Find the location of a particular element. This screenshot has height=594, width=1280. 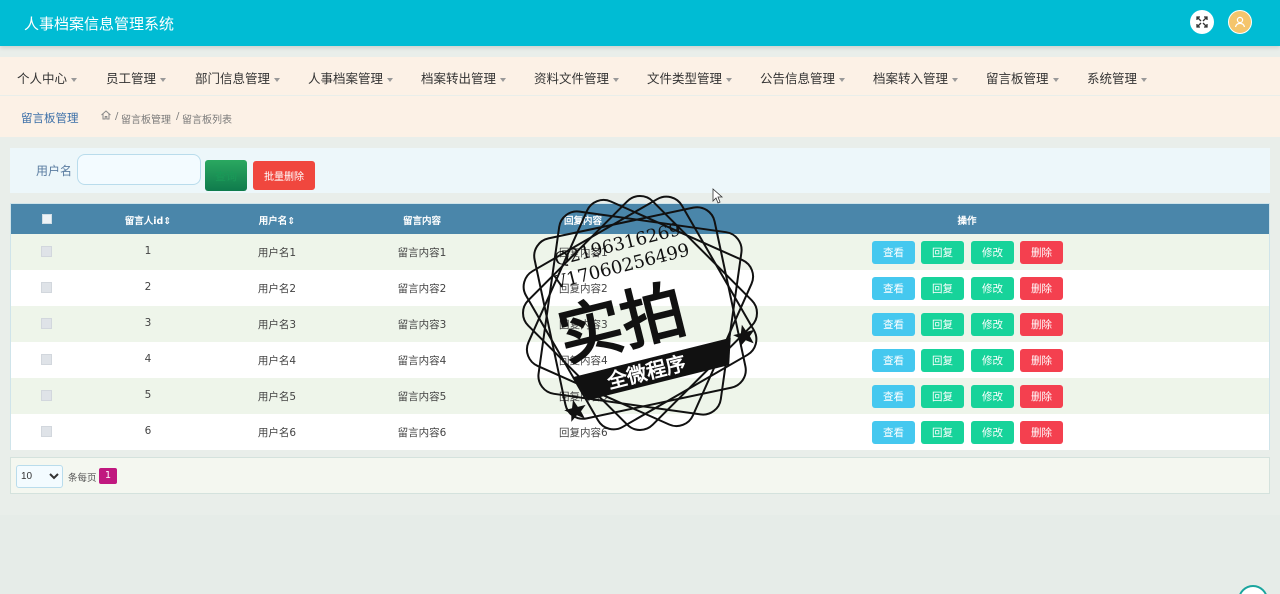

breadcrumb-level1: 留言板管理 is located at coordinates (146, 118).